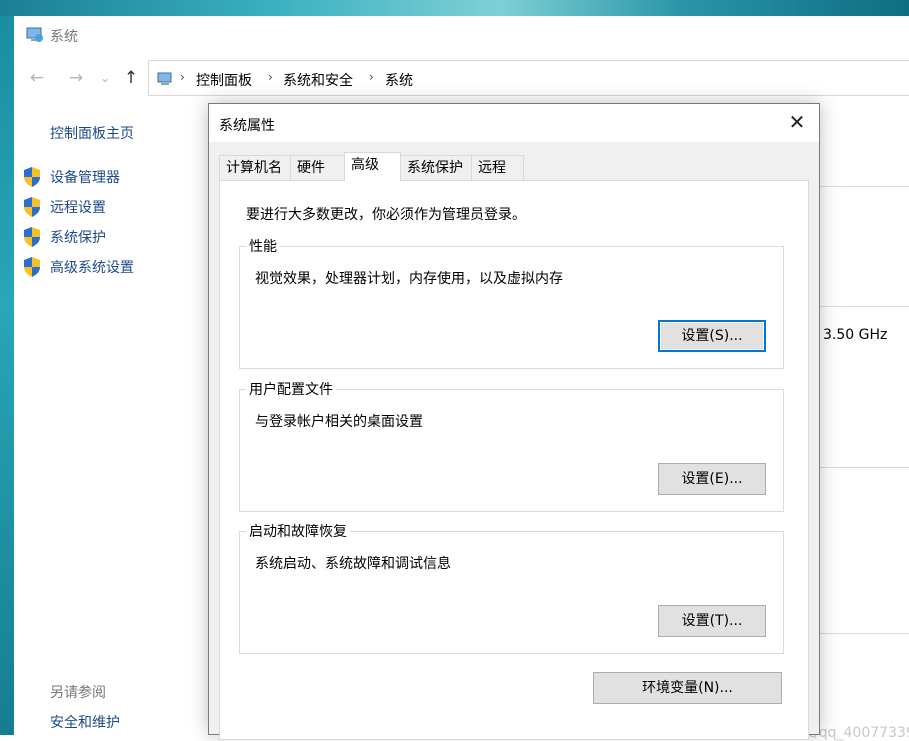 The height and width of the screenshot is (741, 909). I want to click on tab-hardware: 硬件, so click(317, 168).